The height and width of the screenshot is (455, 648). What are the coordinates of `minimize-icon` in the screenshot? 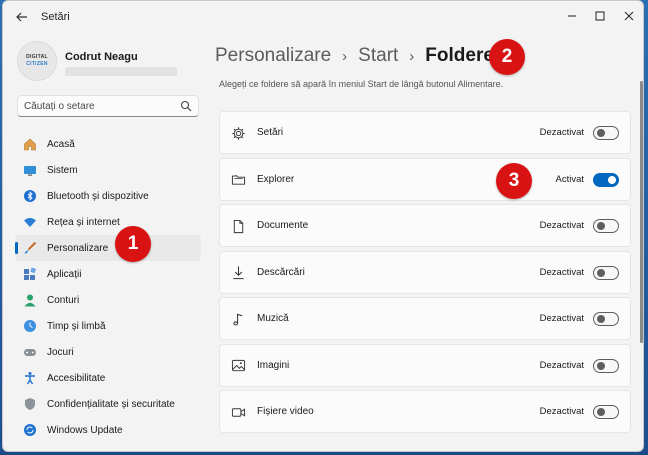 It's located at (572, 16).